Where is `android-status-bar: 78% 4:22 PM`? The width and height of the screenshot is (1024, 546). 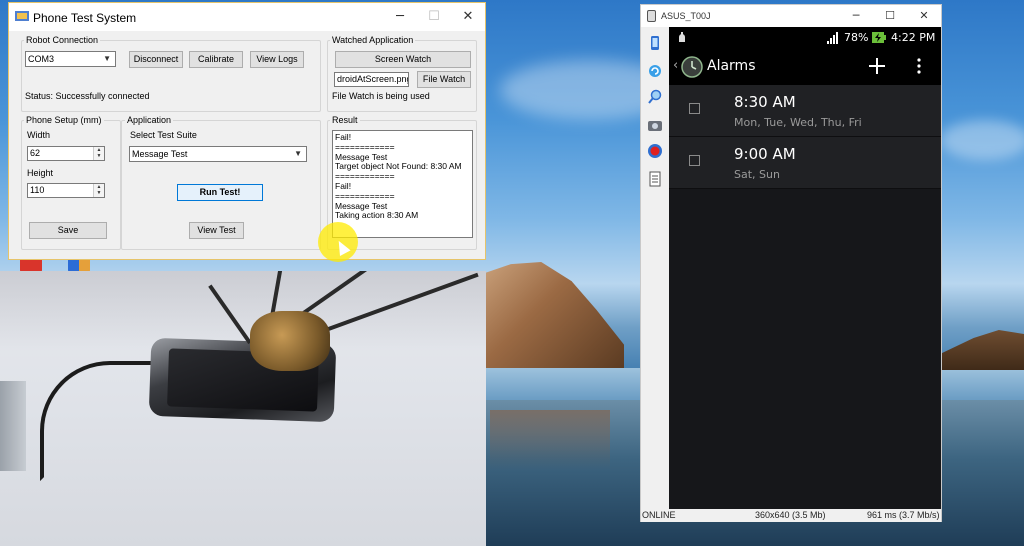 android-status-bar: 78% 4:22 PM is located at coordinates (805, 38).